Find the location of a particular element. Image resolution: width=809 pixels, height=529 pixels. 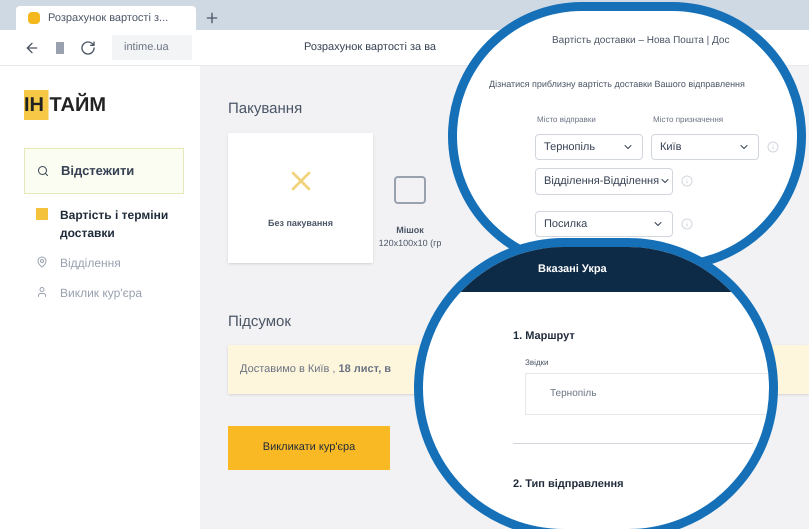

site-favicon is located at coordinates (34, 18).